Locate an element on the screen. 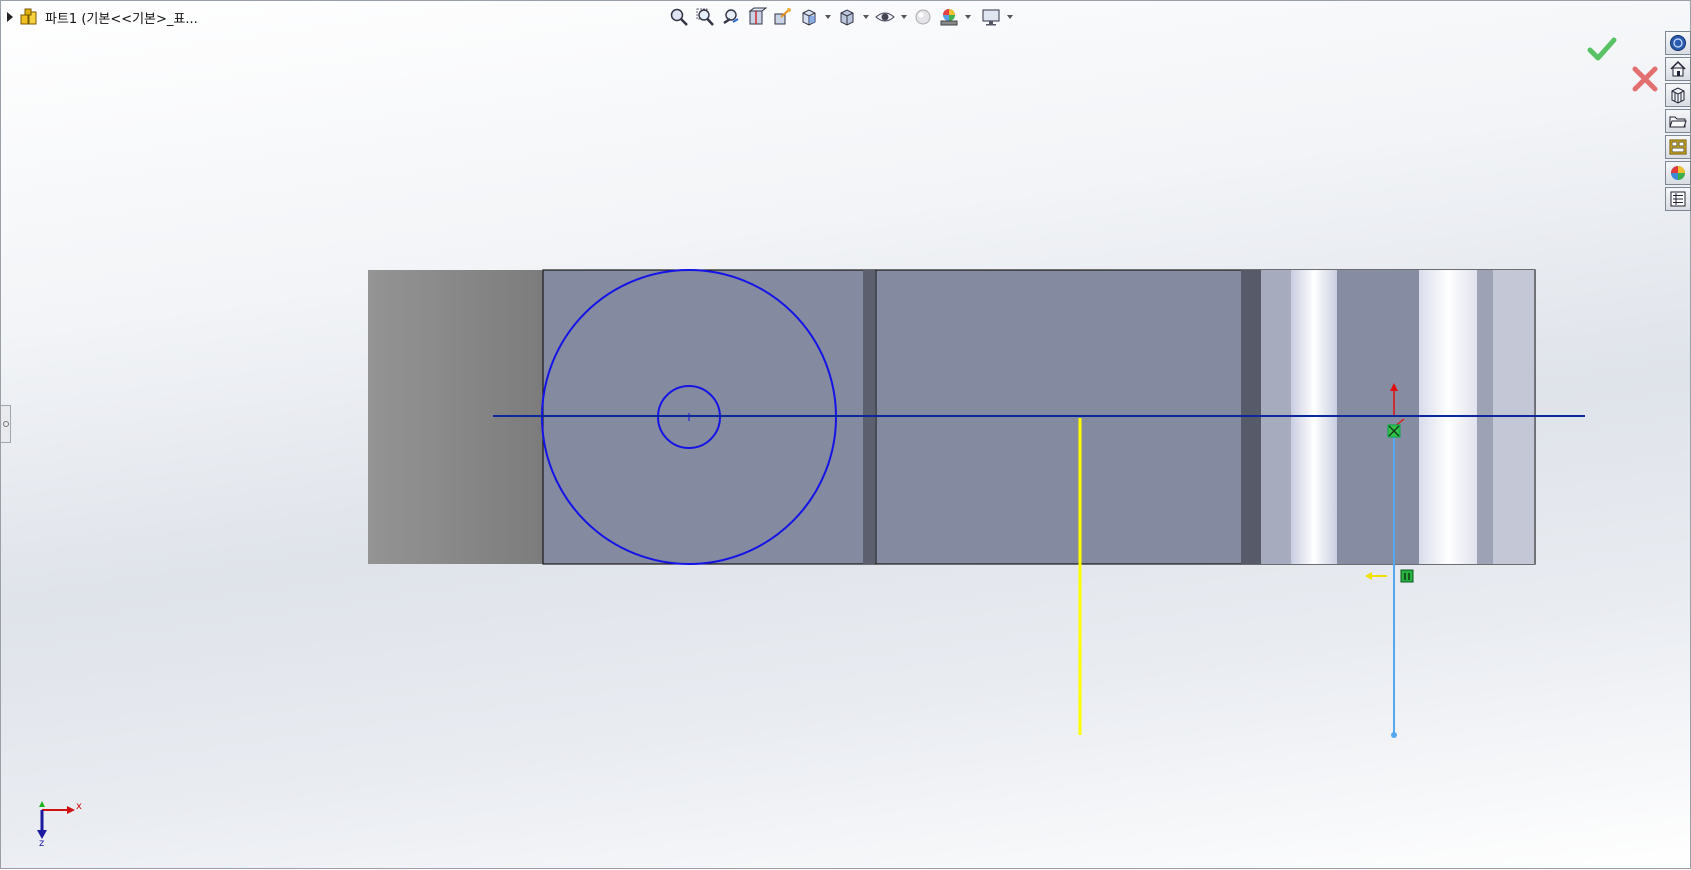 This screenshot has height=870, width=1691. view-palette-icon is located at coordinates (1678, 147).